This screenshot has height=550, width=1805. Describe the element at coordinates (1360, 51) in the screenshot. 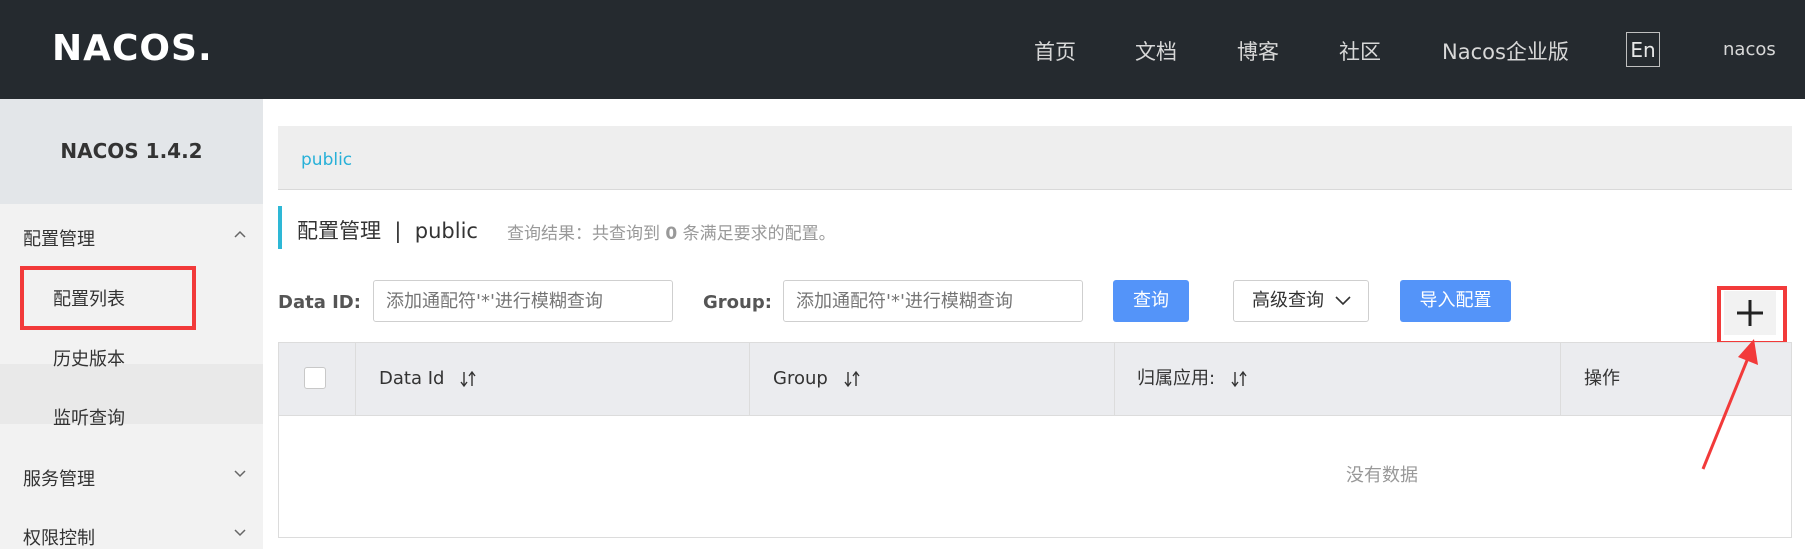

I see `nav-community: 社区` at that location.